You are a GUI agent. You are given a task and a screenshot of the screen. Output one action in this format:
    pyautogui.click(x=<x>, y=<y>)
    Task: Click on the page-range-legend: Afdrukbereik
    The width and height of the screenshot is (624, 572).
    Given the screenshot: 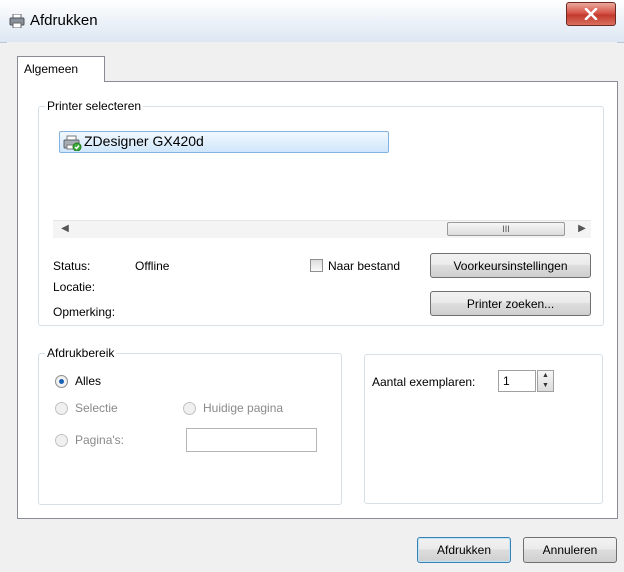 What is the action you would take?
    pyautogui.click(x=81, y=353)
    